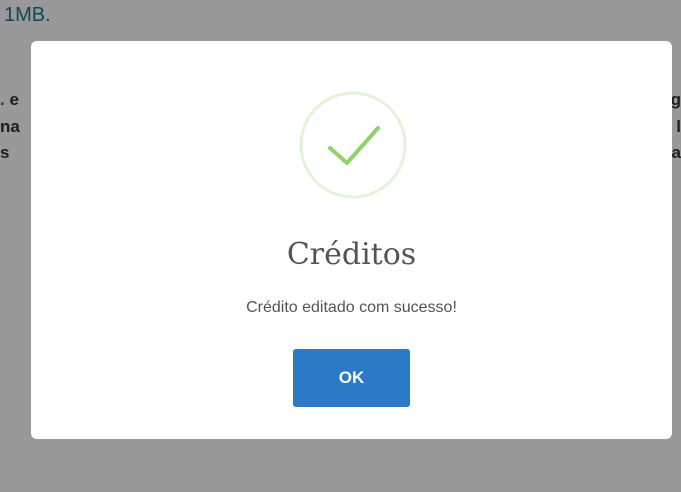 The height and width of the screenshot is (492, 681). I want to click on dialog-message: Crédito editado com sucesso!, so click(351, 307).